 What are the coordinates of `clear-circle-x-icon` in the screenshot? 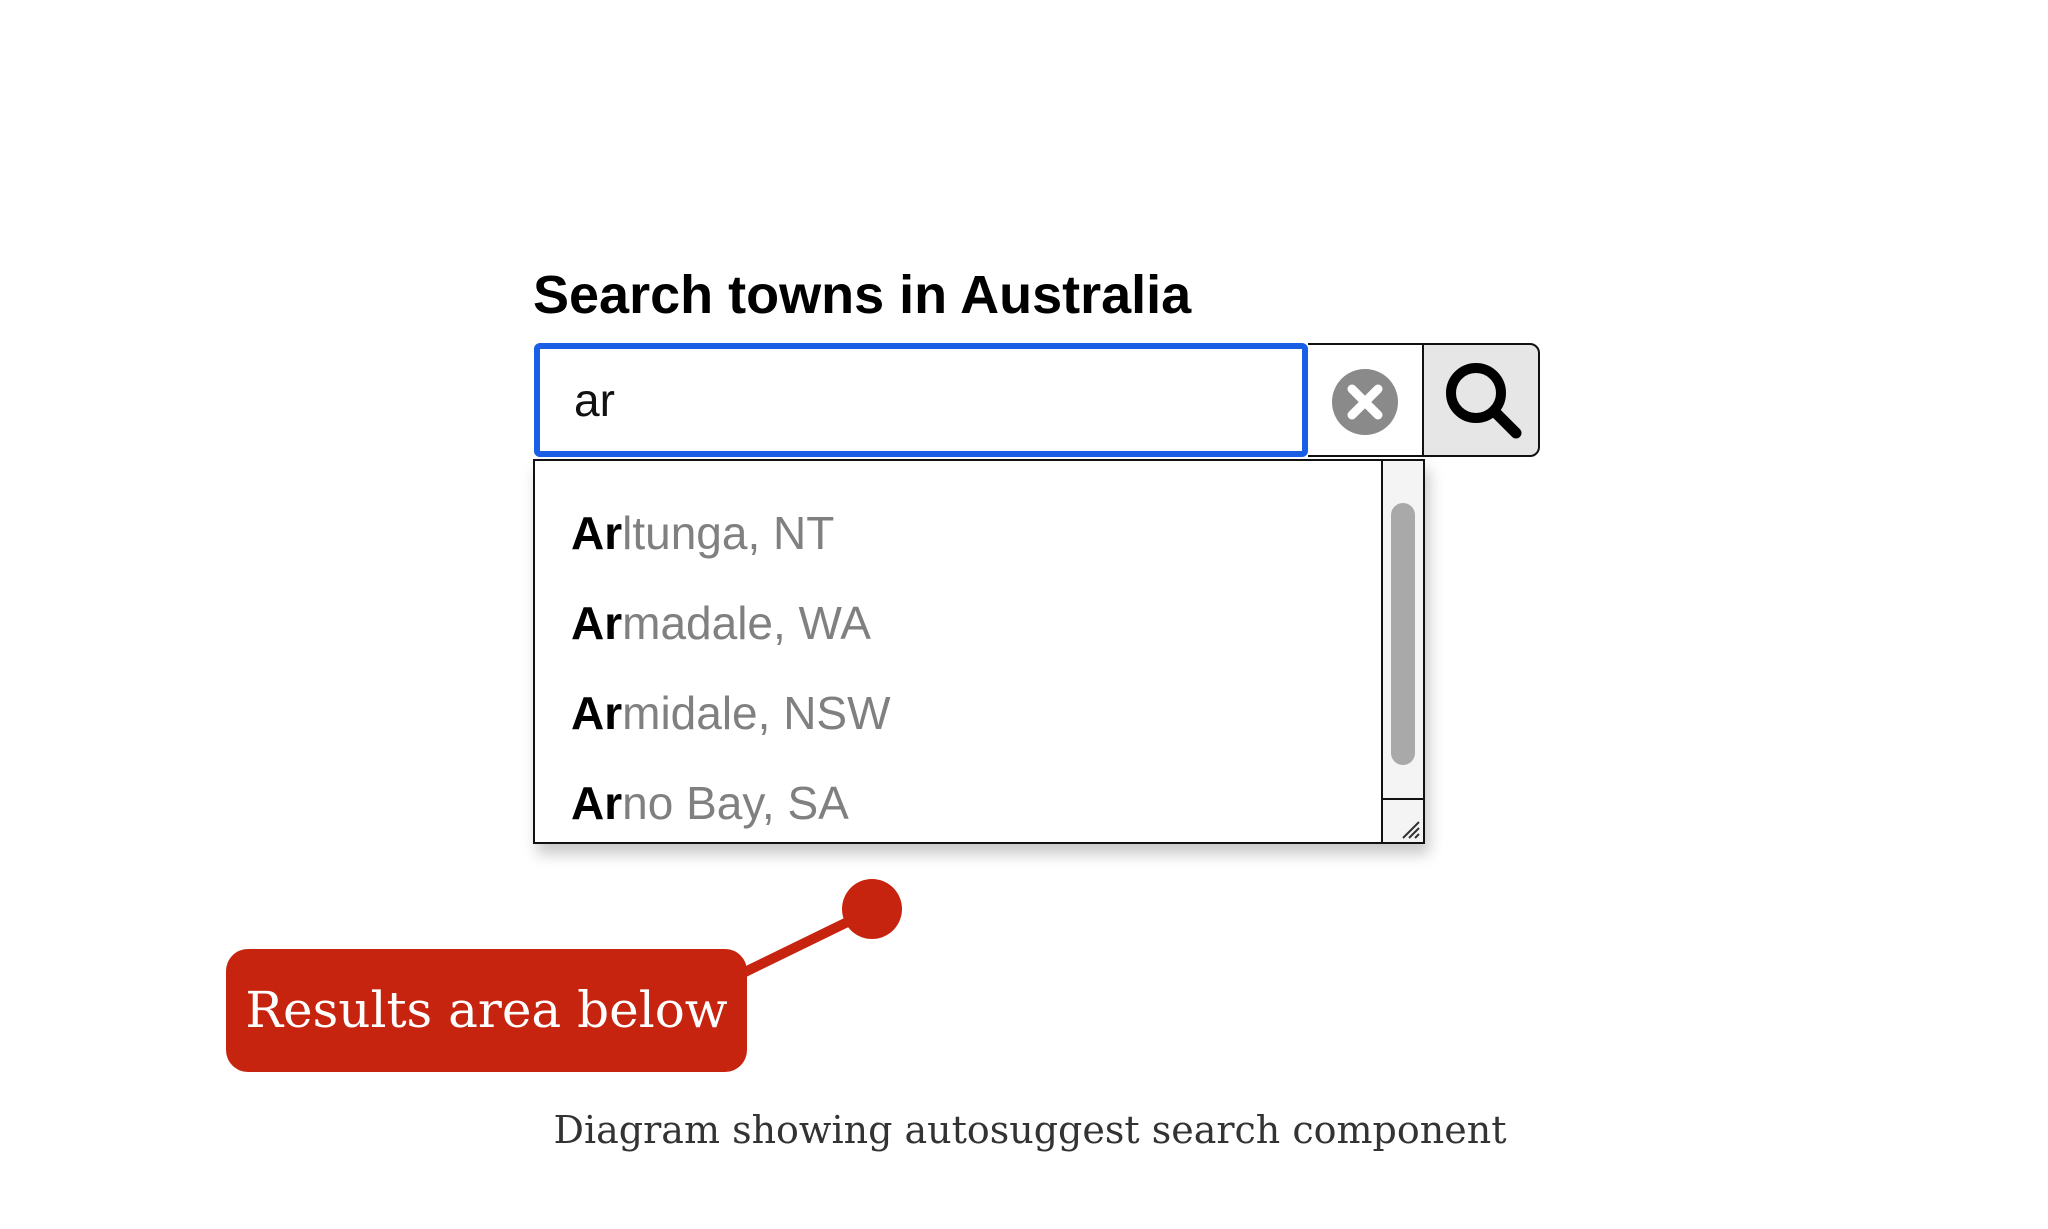 It's located at (1365, 402).